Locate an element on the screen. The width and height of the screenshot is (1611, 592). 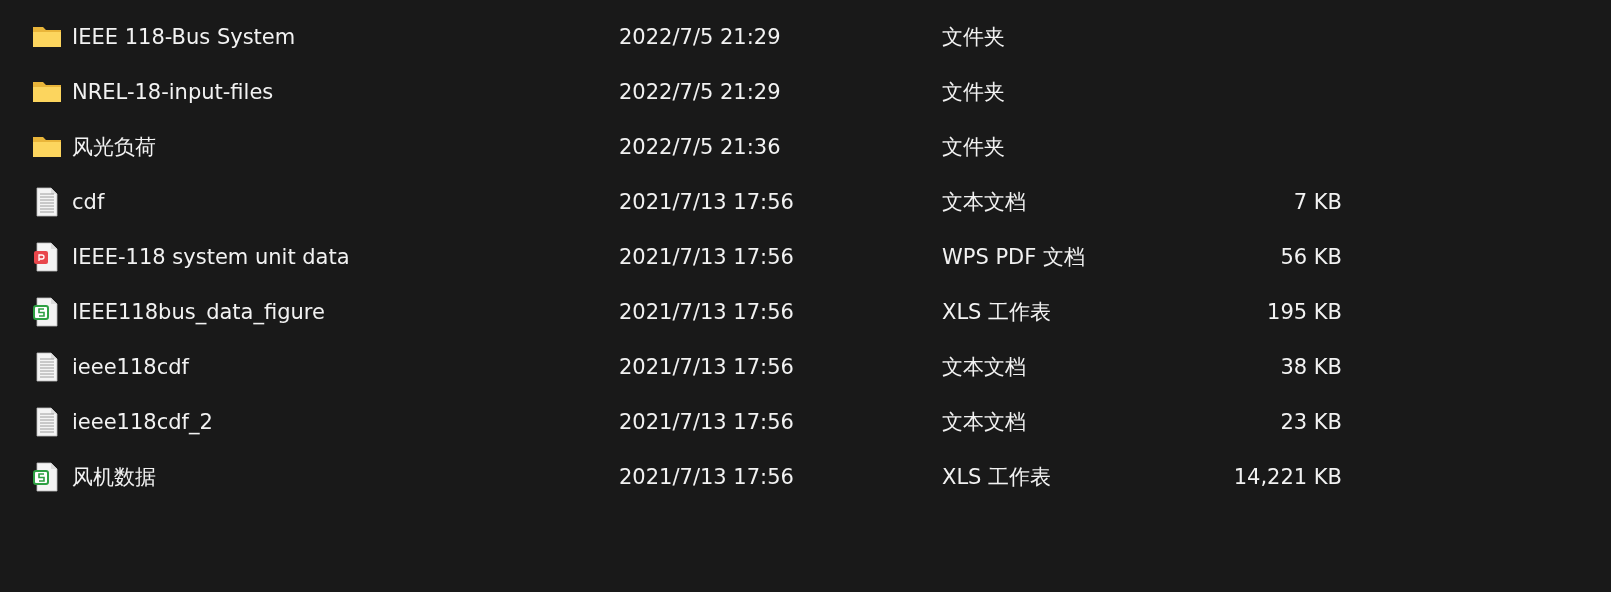
file-size: 195 KB is located at coordinates (1304, 311).